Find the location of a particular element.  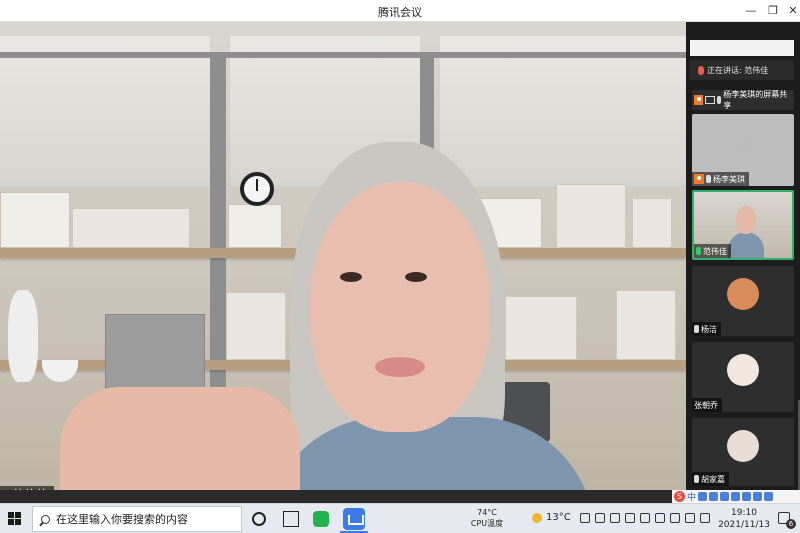

cloud-icon is located at coordinates (600, 518).